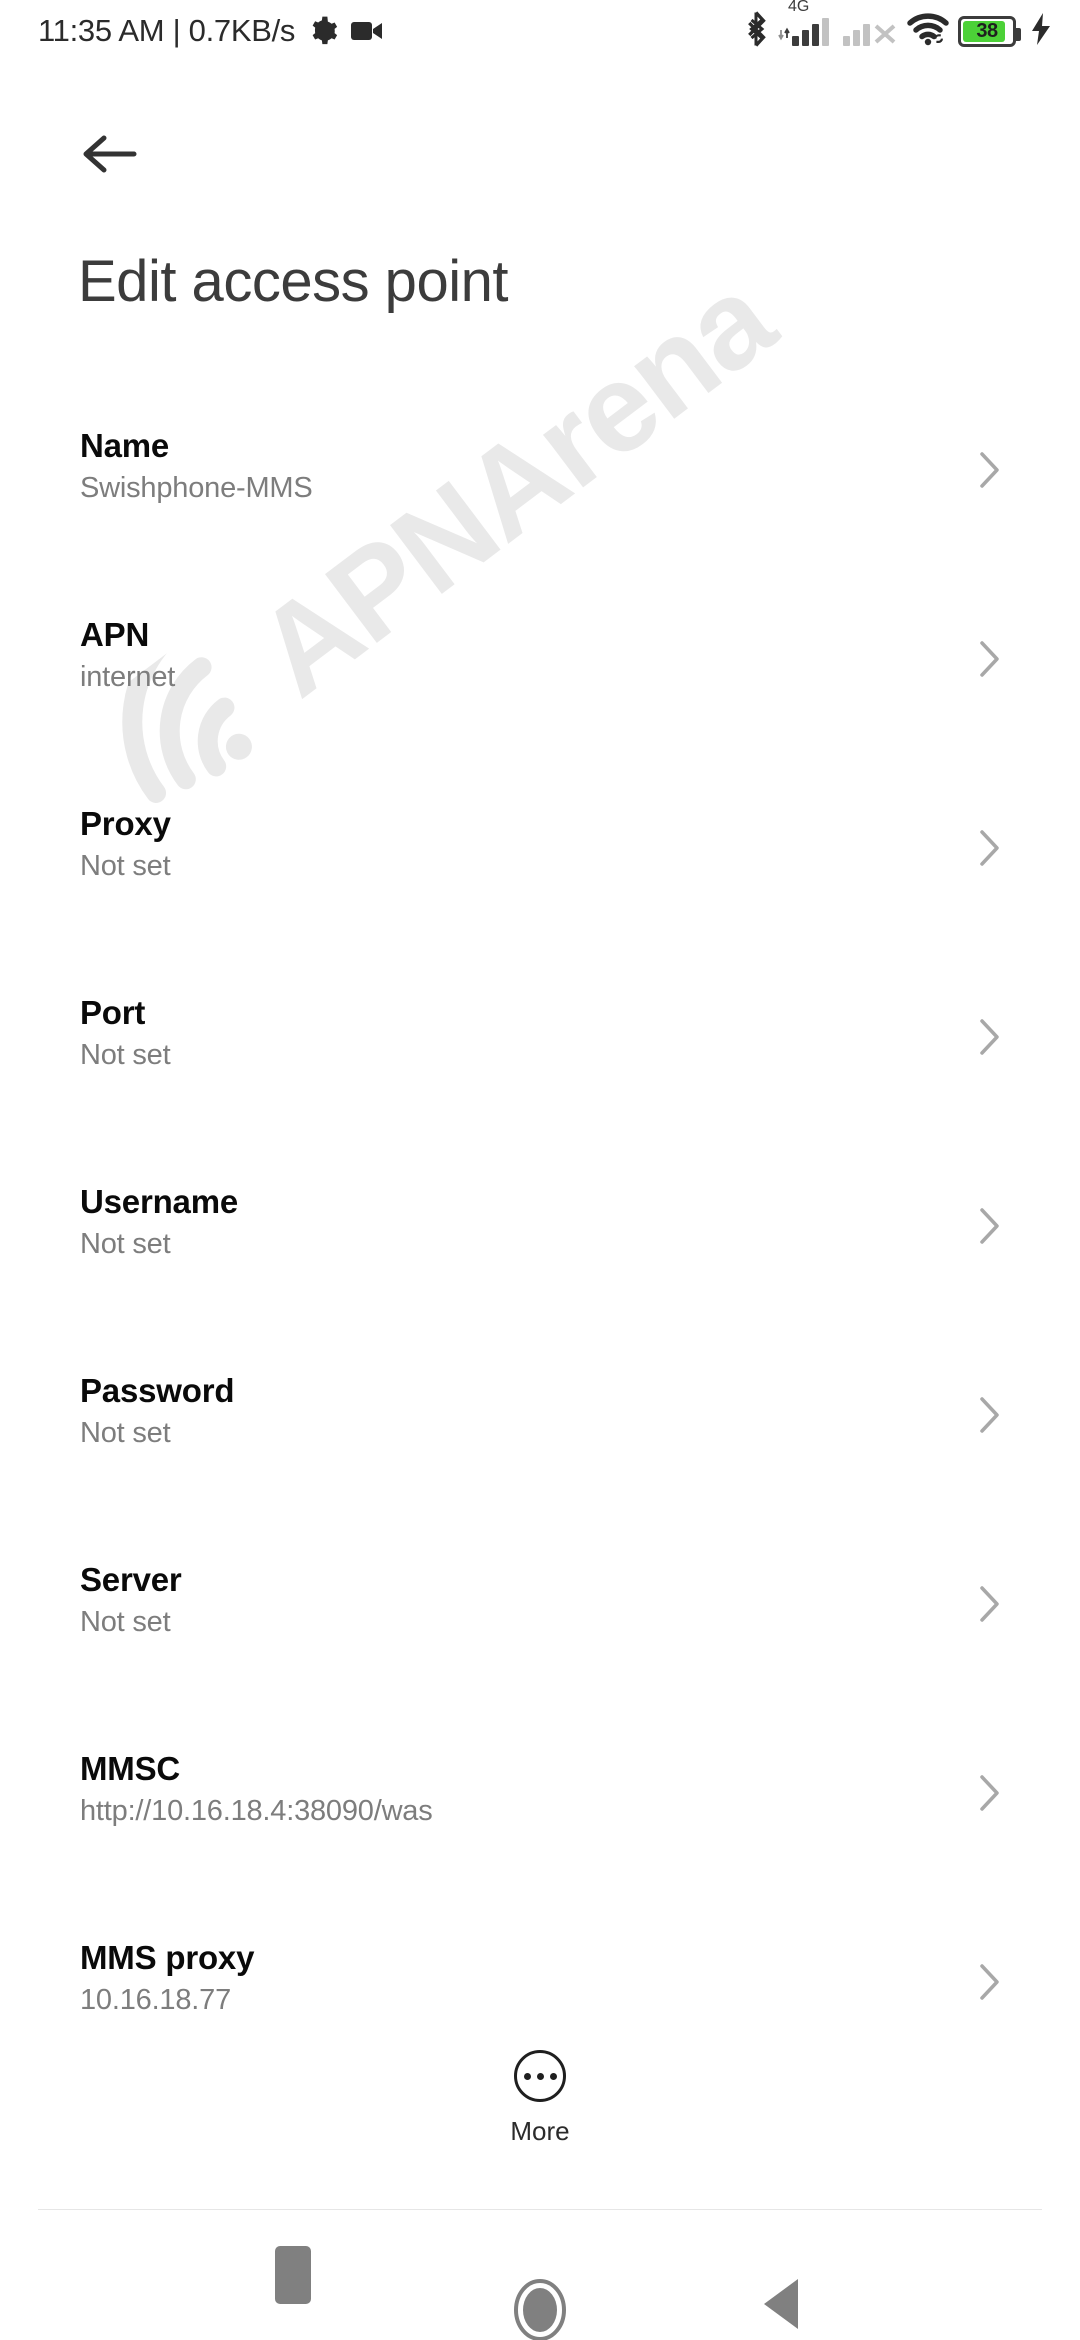  Describe the element at coordinates (540, 1065) in the screenshot. I see `settings-row-port: Port Not set` at that location.